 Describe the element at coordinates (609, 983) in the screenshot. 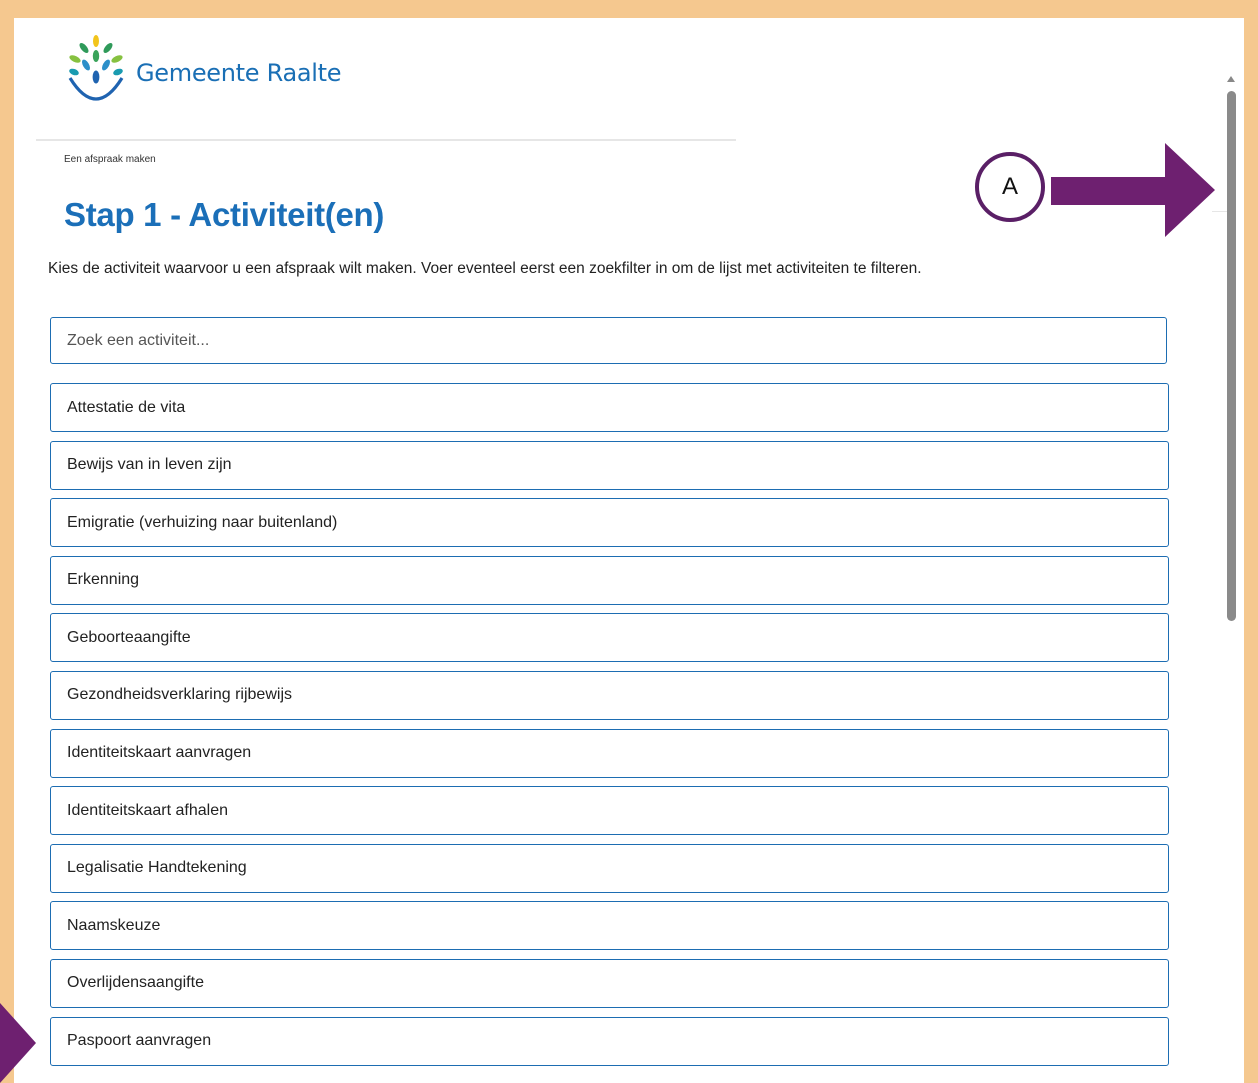

I see `activity-item: Overlijdensaangifte` at that location.